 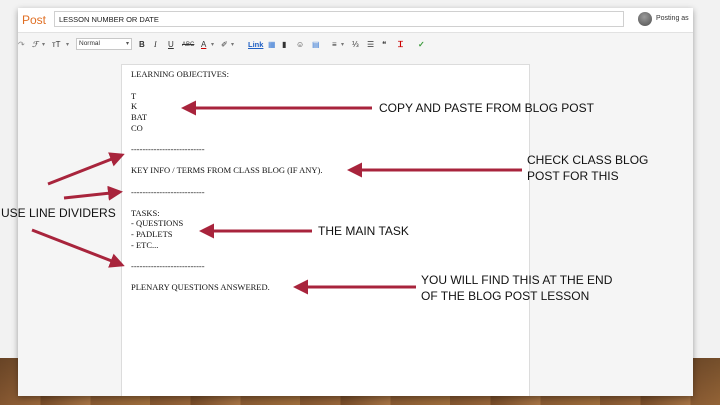 What do you see at coordinates (505, 296) in the screenshot?
I see `note-end-of-post-2: OF THE BLOG POST LESSON` at bounding box center [505, 296].